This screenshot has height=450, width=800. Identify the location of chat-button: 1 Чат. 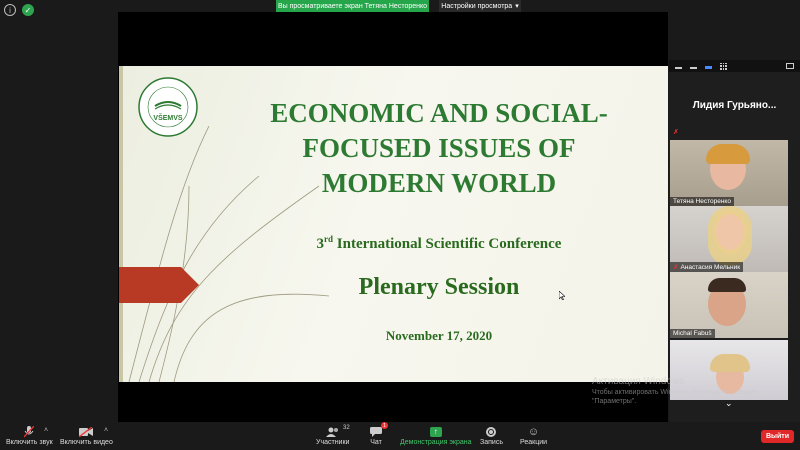
(379, 434).